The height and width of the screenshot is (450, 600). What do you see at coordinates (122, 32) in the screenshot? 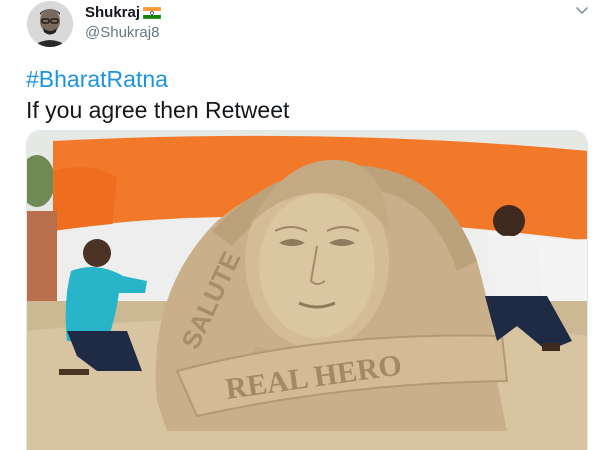
I see `author-handle: @Shukraj8` at bounding box center [122, 32].